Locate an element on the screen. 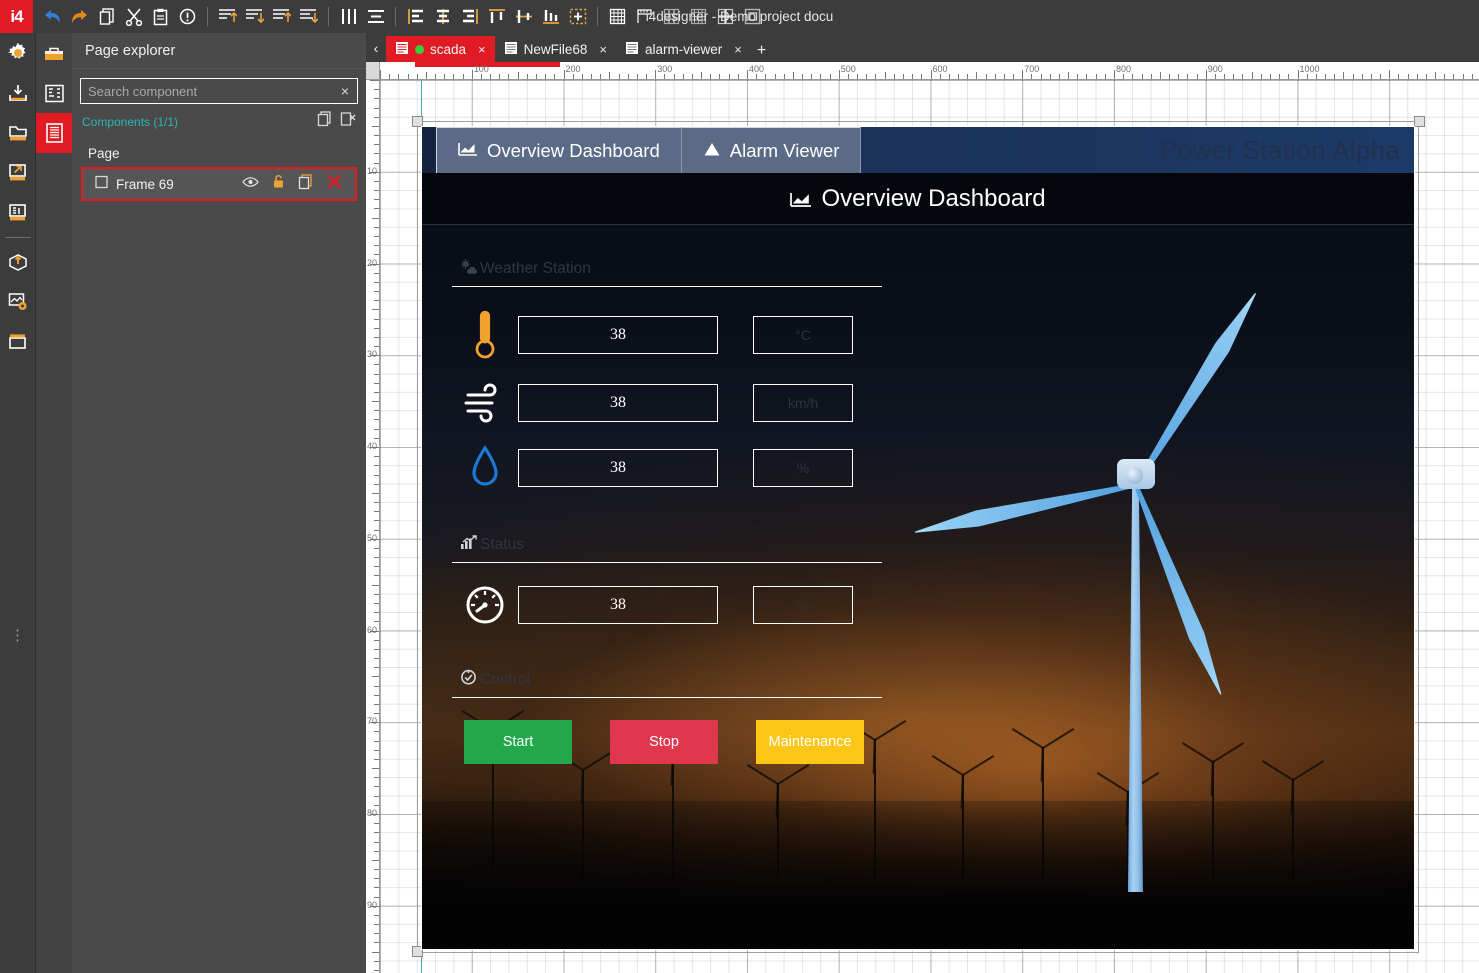 The height and width of the screenshot is (973, 1479). rail-project is located at coordinates (18, 133).